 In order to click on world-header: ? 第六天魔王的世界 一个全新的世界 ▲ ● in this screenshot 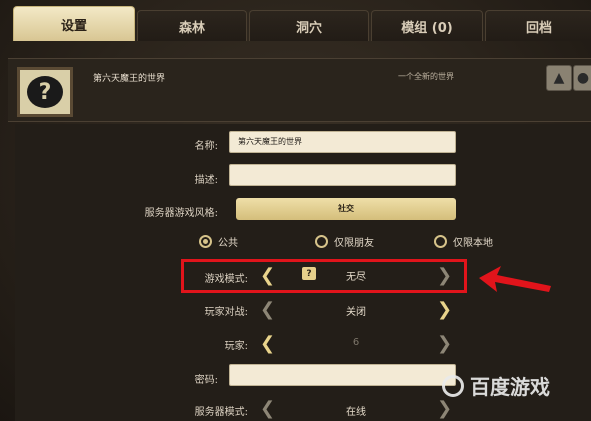, I will do `click(299, 90)`.